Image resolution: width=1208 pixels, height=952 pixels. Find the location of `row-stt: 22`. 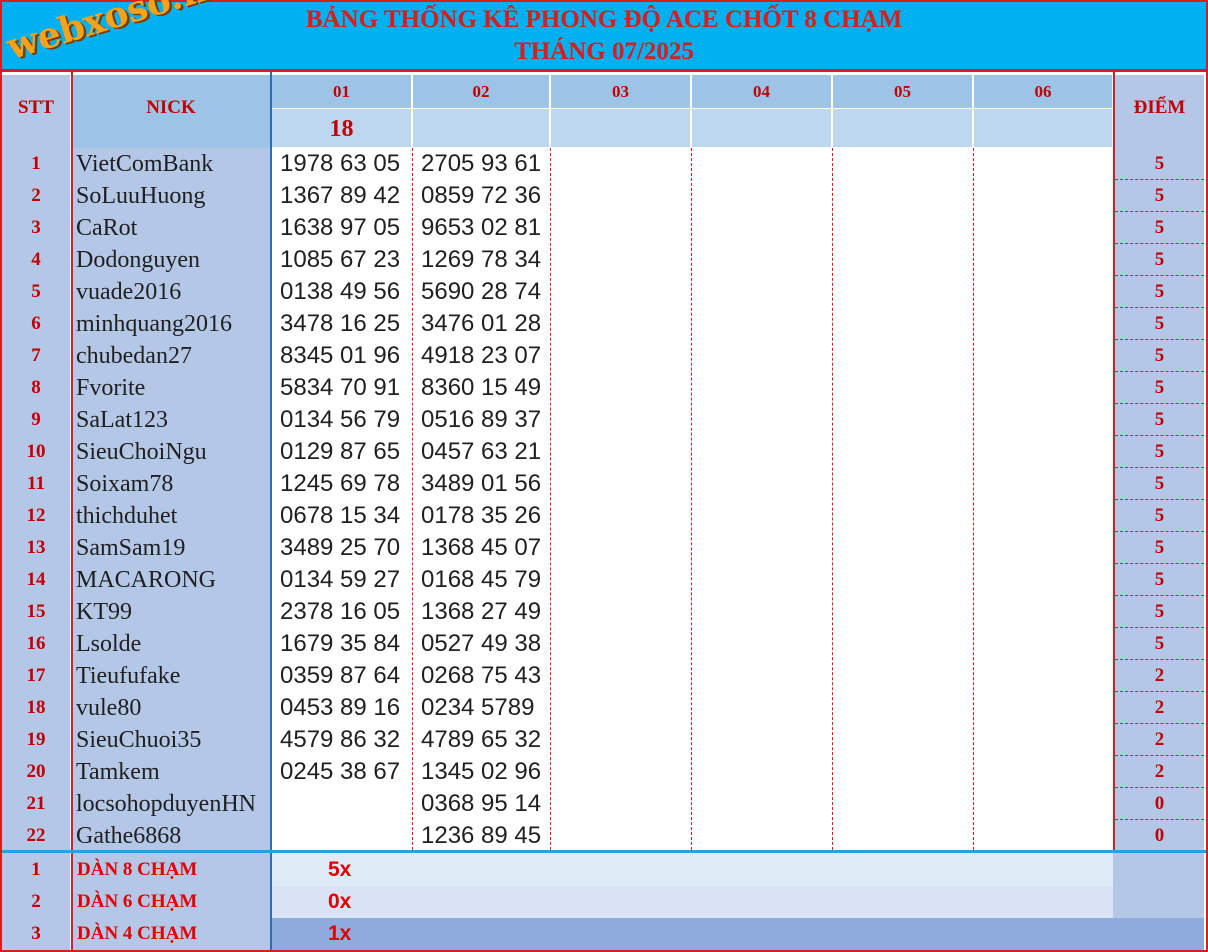

row-stt: 22 is located at coordinates (36, 835).